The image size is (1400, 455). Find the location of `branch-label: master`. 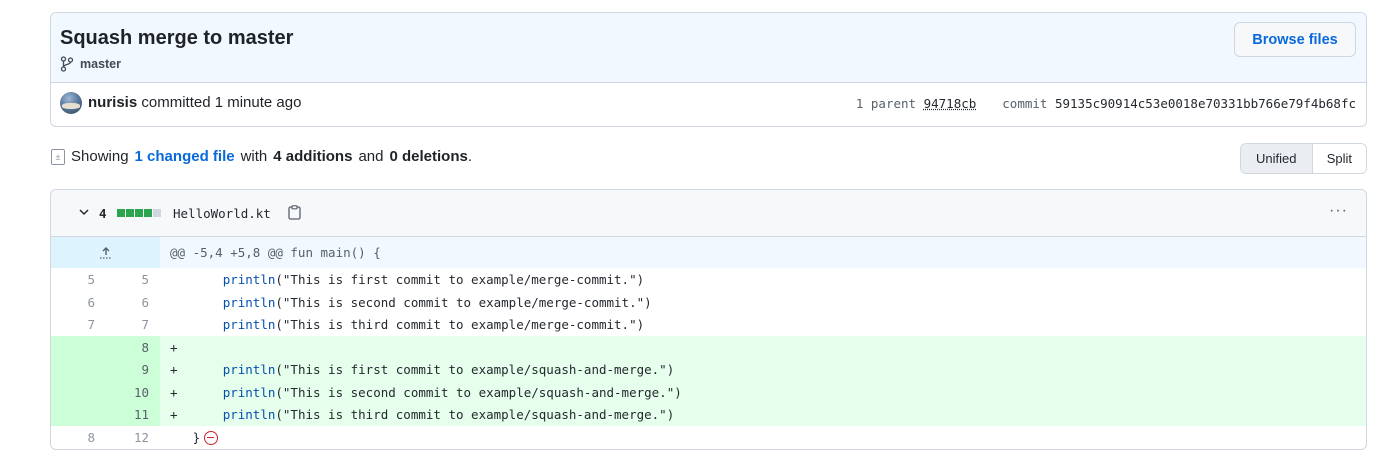

branch-label: master is located at coordinates (90, 64).